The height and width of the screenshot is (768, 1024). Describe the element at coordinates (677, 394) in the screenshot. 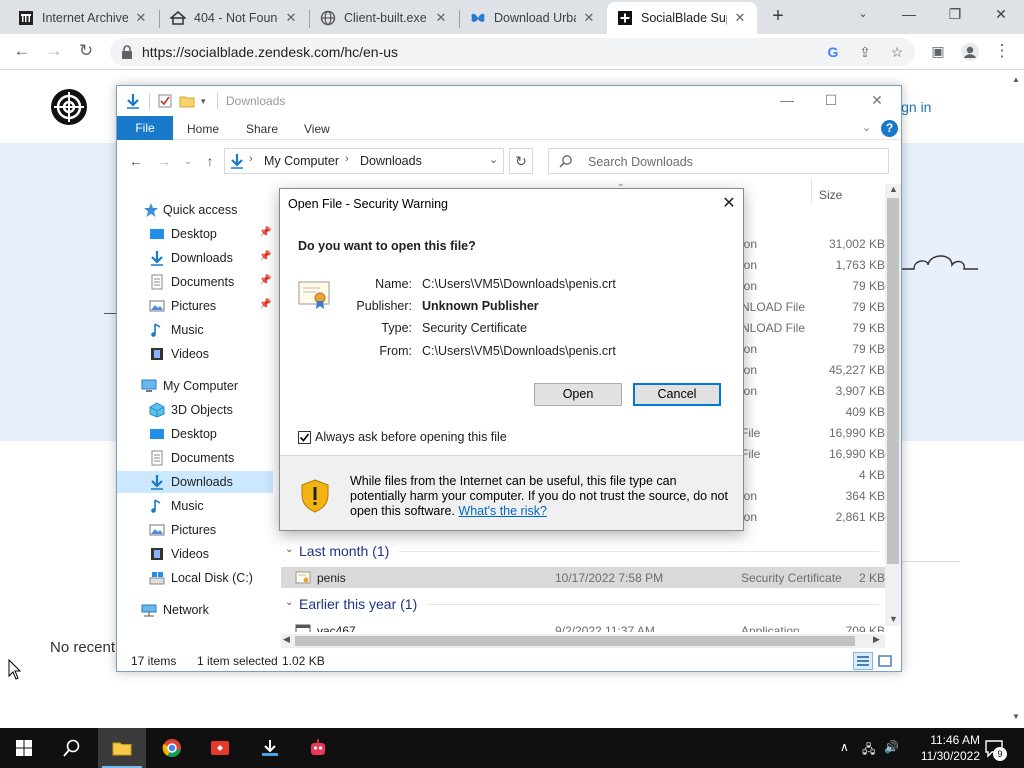

I see `cancel-button: Cancel` at that location.